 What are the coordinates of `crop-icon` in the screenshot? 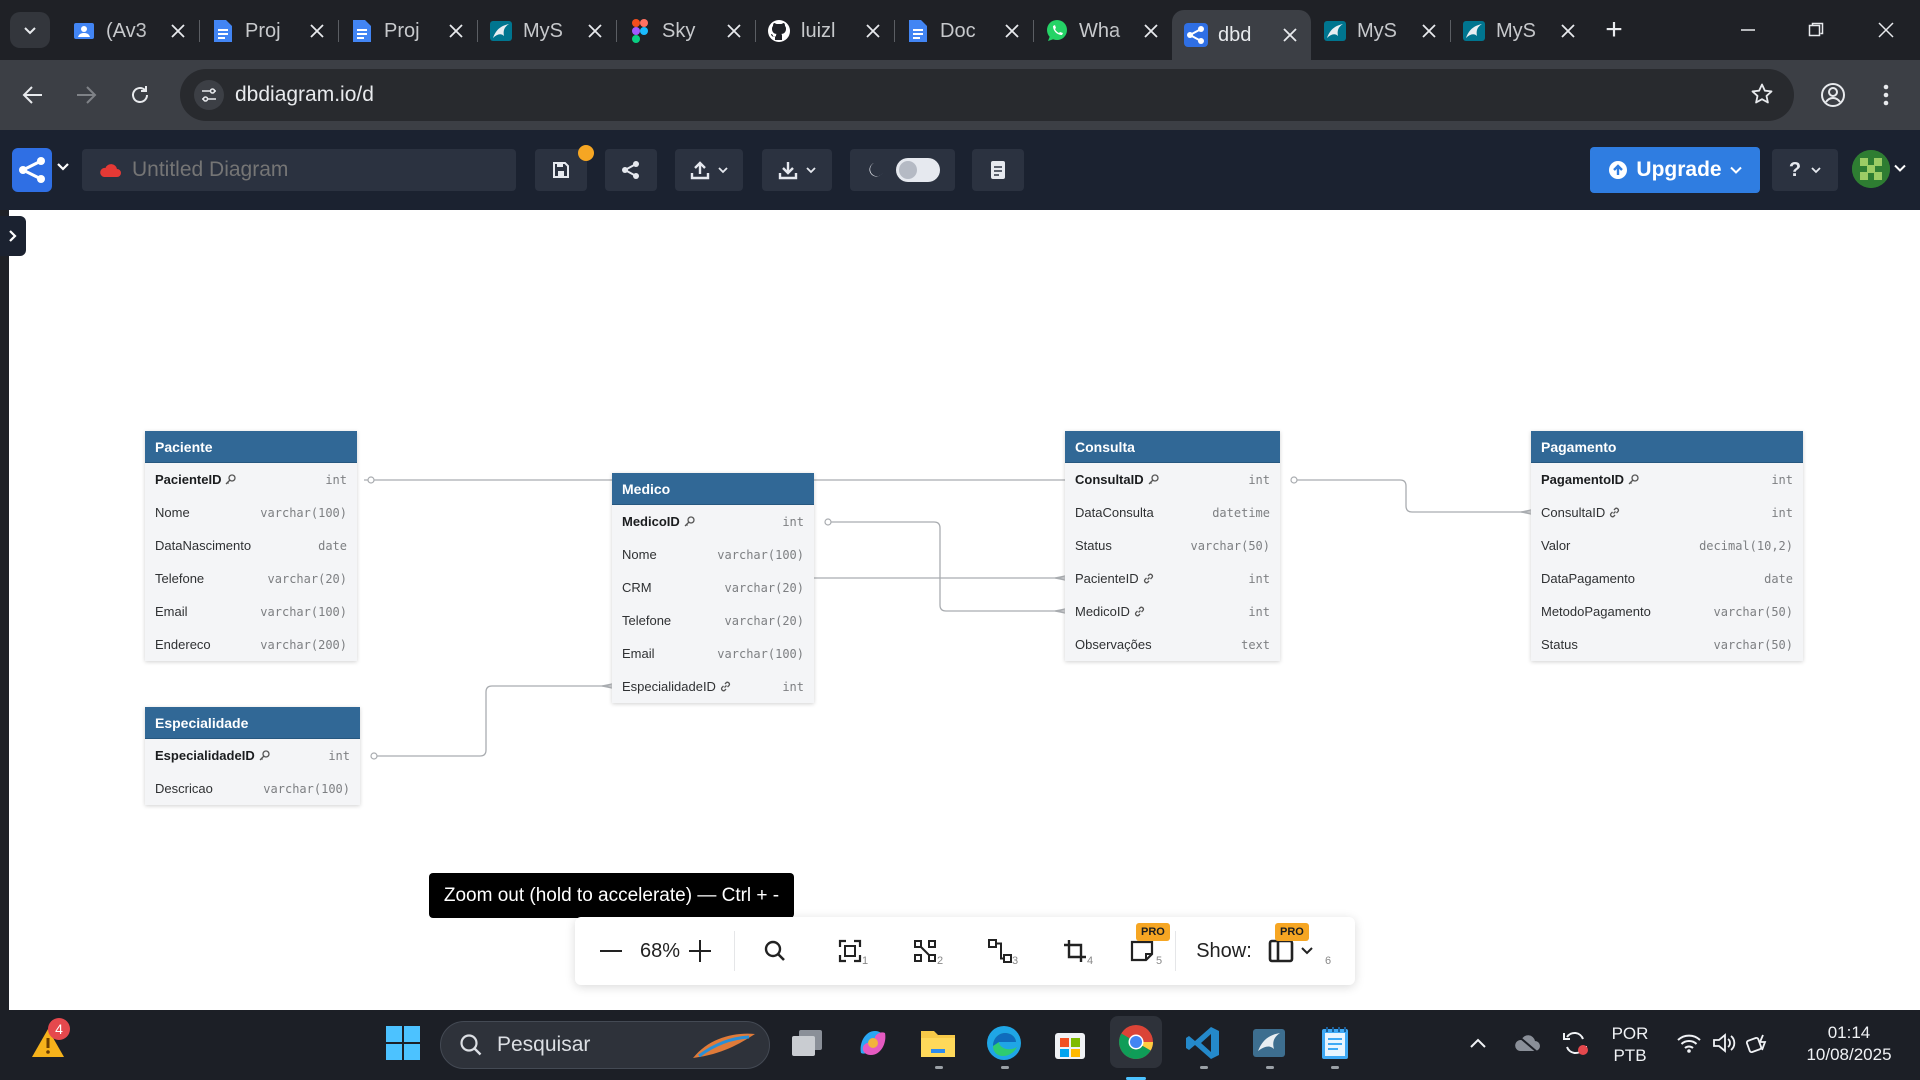 It's located at (1075, 951).